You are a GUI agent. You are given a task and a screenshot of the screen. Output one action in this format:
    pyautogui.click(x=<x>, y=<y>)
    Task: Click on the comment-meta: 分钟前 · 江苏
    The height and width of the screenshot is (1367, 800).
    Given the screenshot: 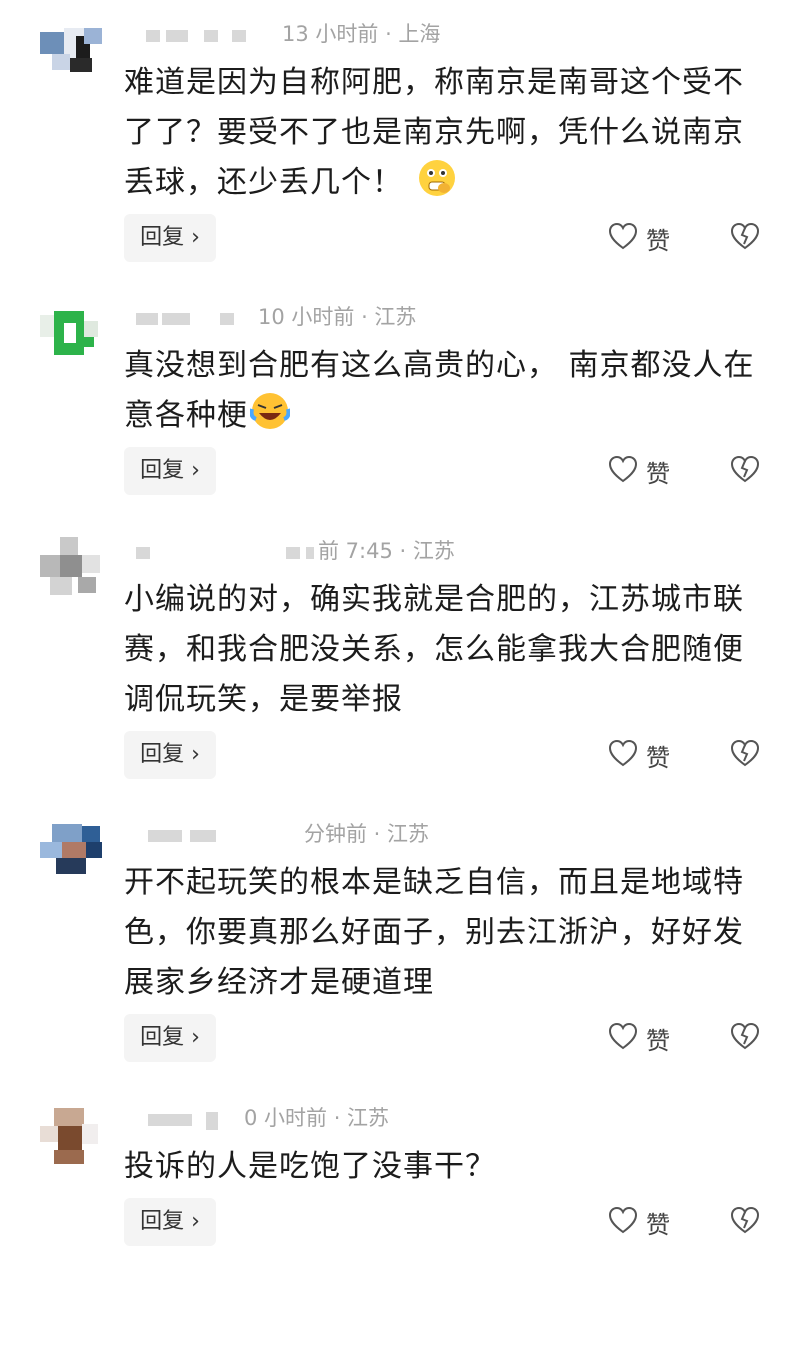 What is the action you would take?
    pyautogui.click(x=367, y=834)
    